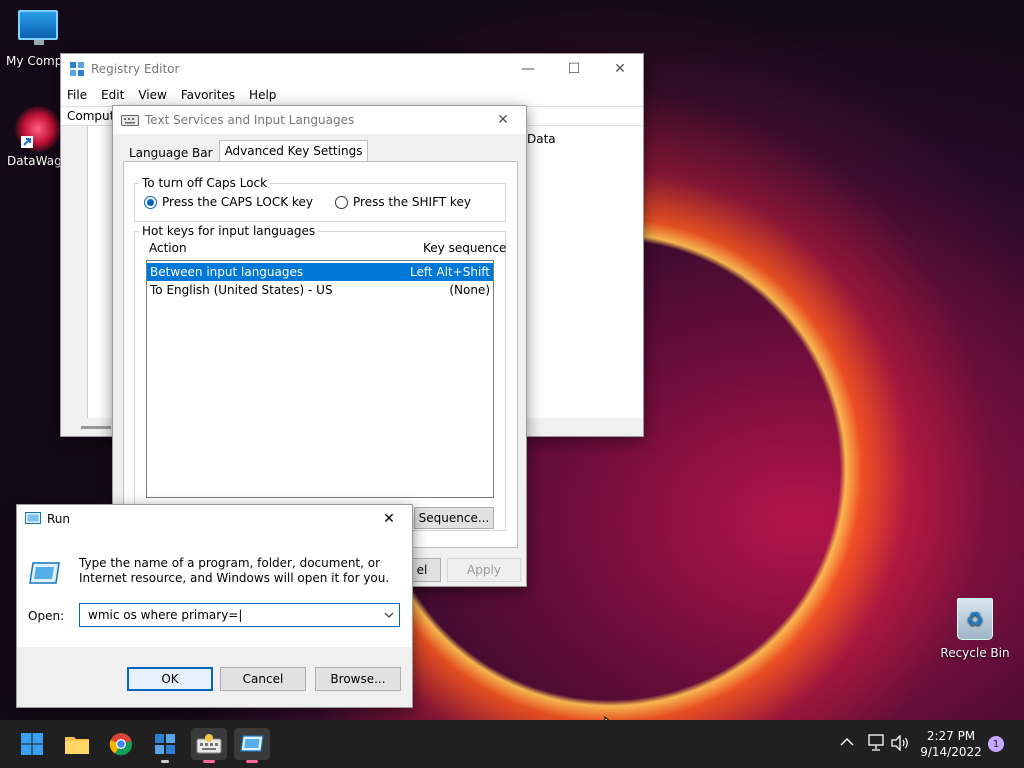  Describe the element at coordinates (168, 248) in the screenshot. I see `column-action-header: Action` at that location.